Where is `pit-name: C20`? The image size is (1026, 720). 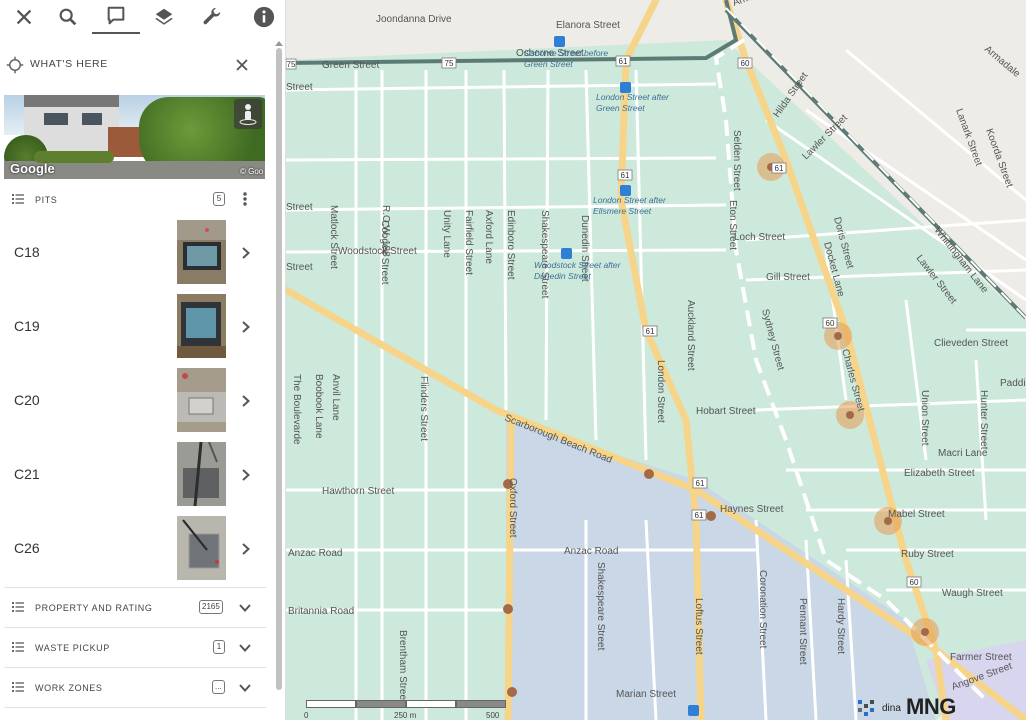 pit-name: C20 is located at coordinates (27, 400).